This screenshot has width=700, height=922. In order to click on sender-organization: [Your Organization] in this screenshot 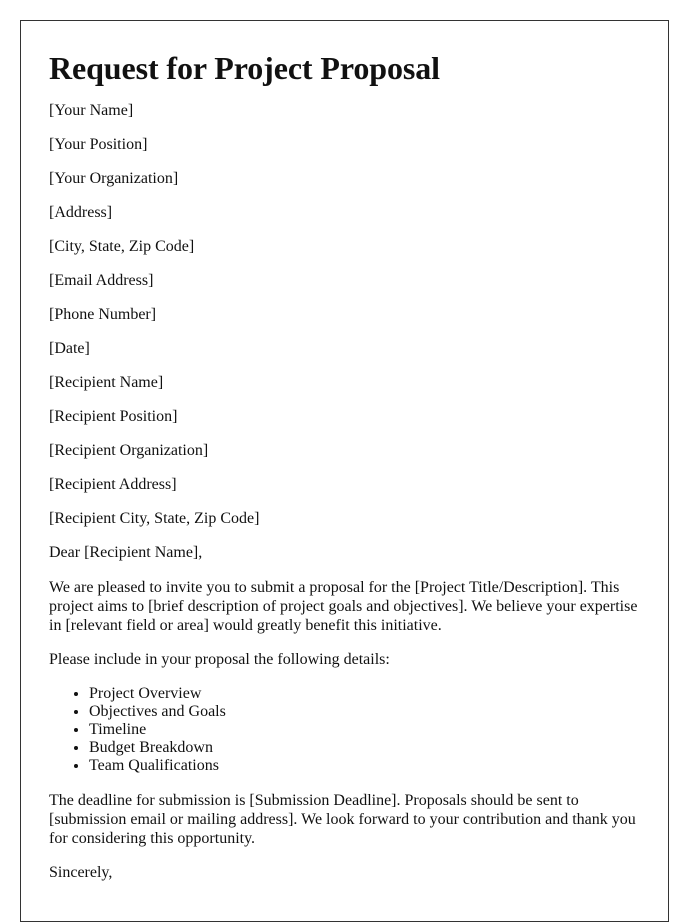, I will do `click(114, 178)`.